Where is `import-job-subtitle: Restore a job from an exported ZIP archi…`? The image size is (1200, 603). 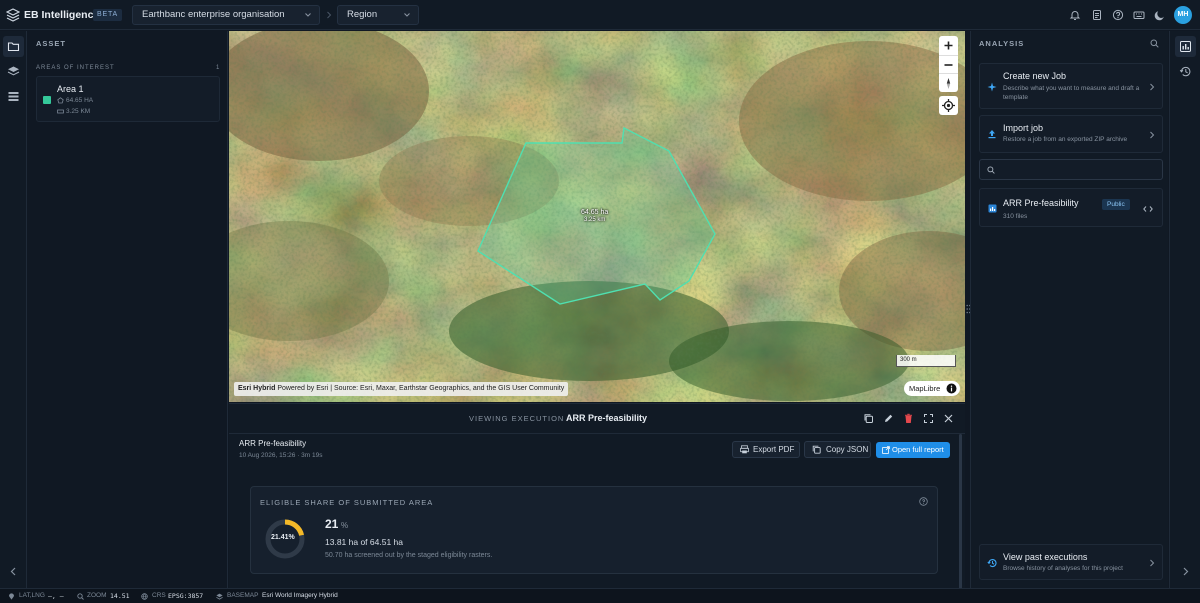
import-job-subtitle: Restore a job from an exported ZIP archi… is located at coordinates (1065, 139).